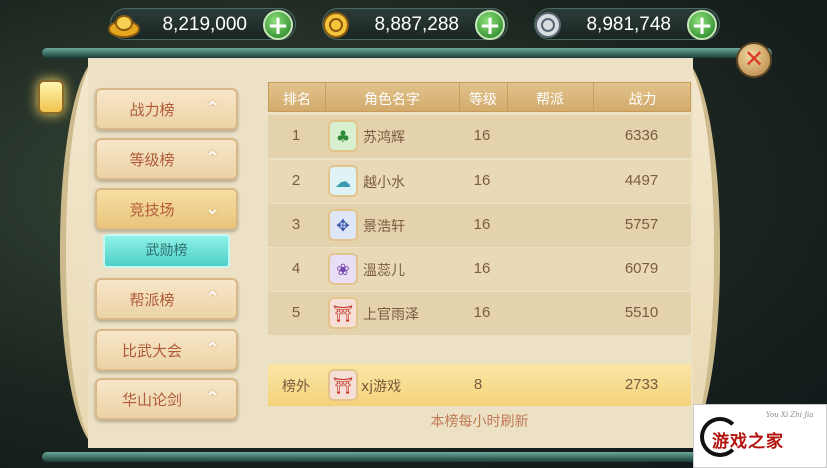 Image resolution: width=827 pixels, height=468 pixels. Describe the element at coordinates (641, 180) in the screenshot. I see `power-cell: 4497` at that location.